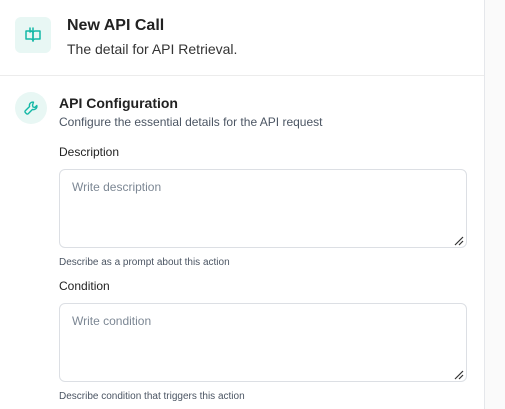 The height and width of the screenshot is (409, 505). I want to click on book-icon, so click(33, 35).